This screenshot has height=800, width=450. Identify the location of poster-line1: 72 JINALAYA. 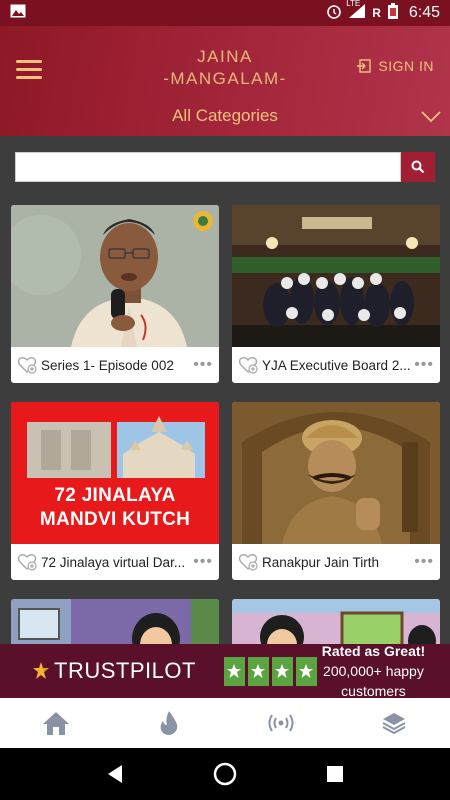
(115, 495).